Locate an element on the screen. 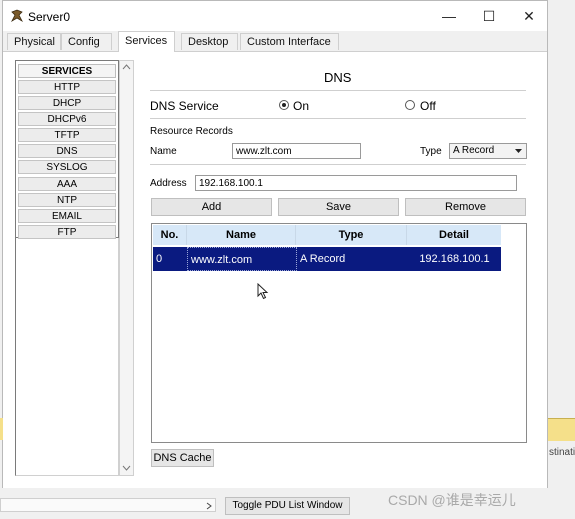 The width and height of the screenshot is (575, 519). type-select-value: A Record is located at coordinates (474, 150).